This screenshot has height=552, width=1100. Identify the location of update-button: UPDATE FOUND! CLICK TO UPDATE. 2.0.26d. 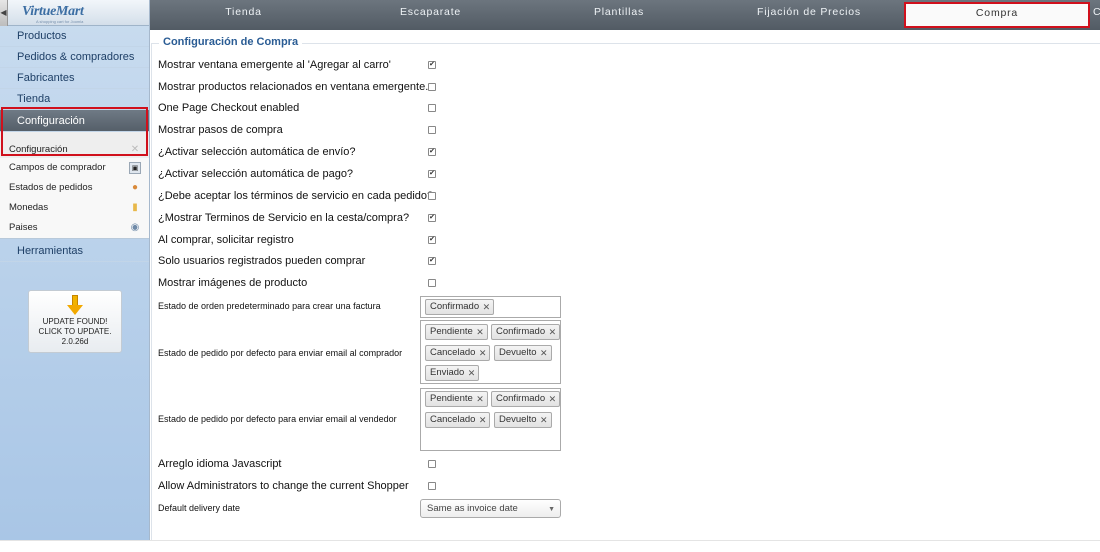
(75, 321).